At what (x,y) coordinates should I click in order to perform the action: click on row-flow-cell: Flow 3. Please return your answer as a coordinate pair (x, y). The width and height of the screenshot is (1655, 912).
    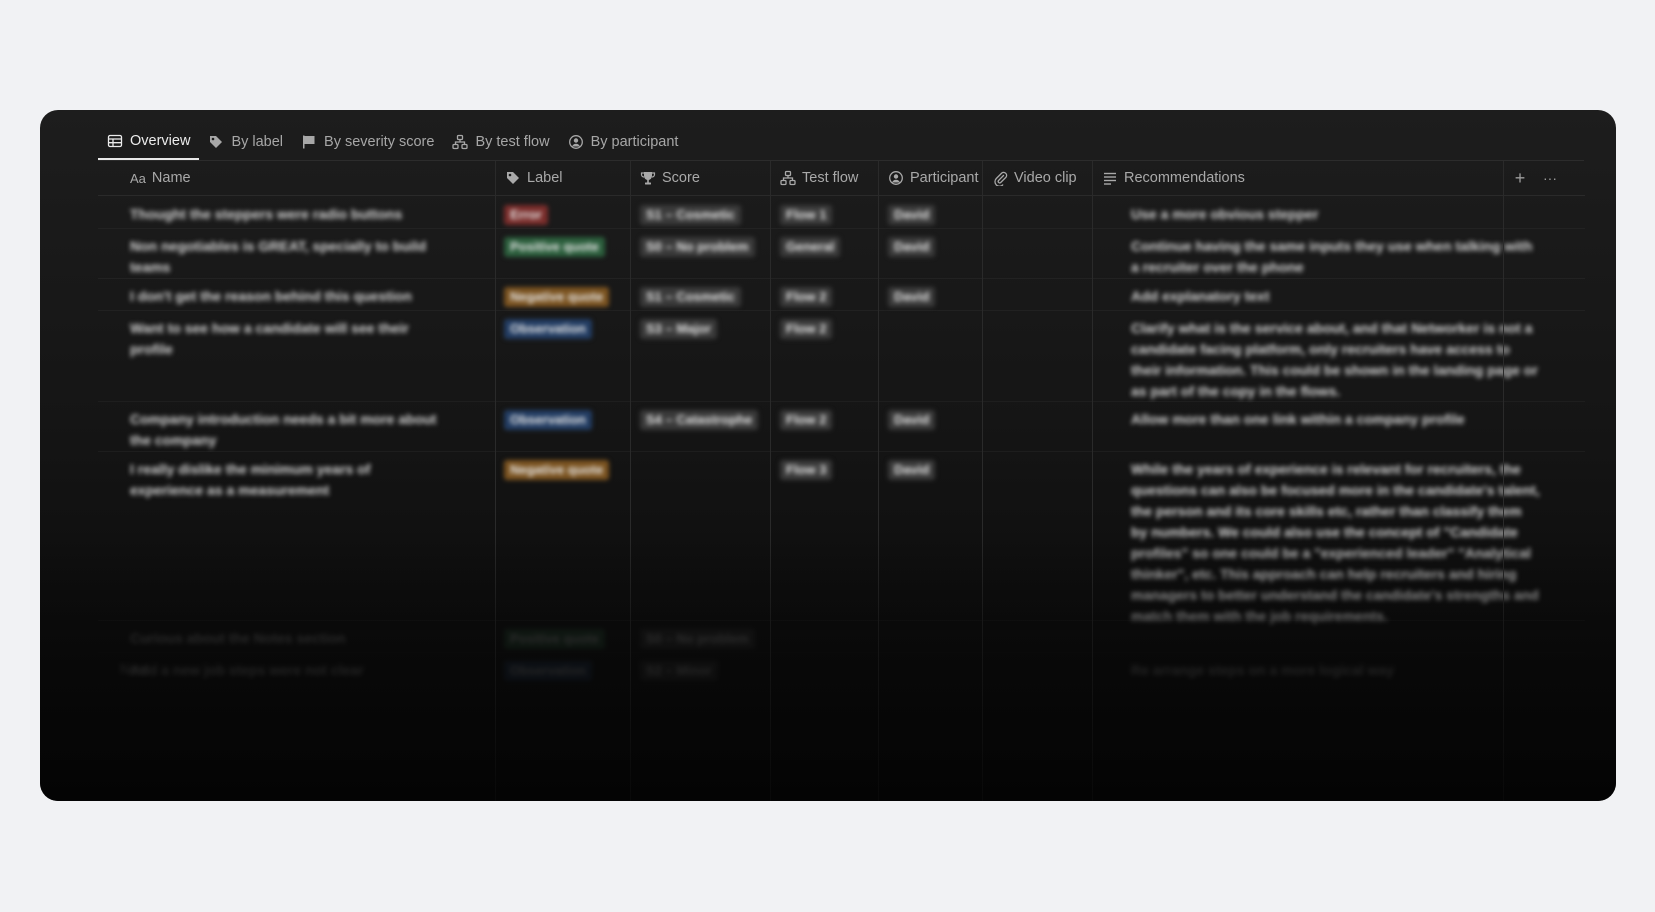
    Looking at the image, I should click on (806, 469).